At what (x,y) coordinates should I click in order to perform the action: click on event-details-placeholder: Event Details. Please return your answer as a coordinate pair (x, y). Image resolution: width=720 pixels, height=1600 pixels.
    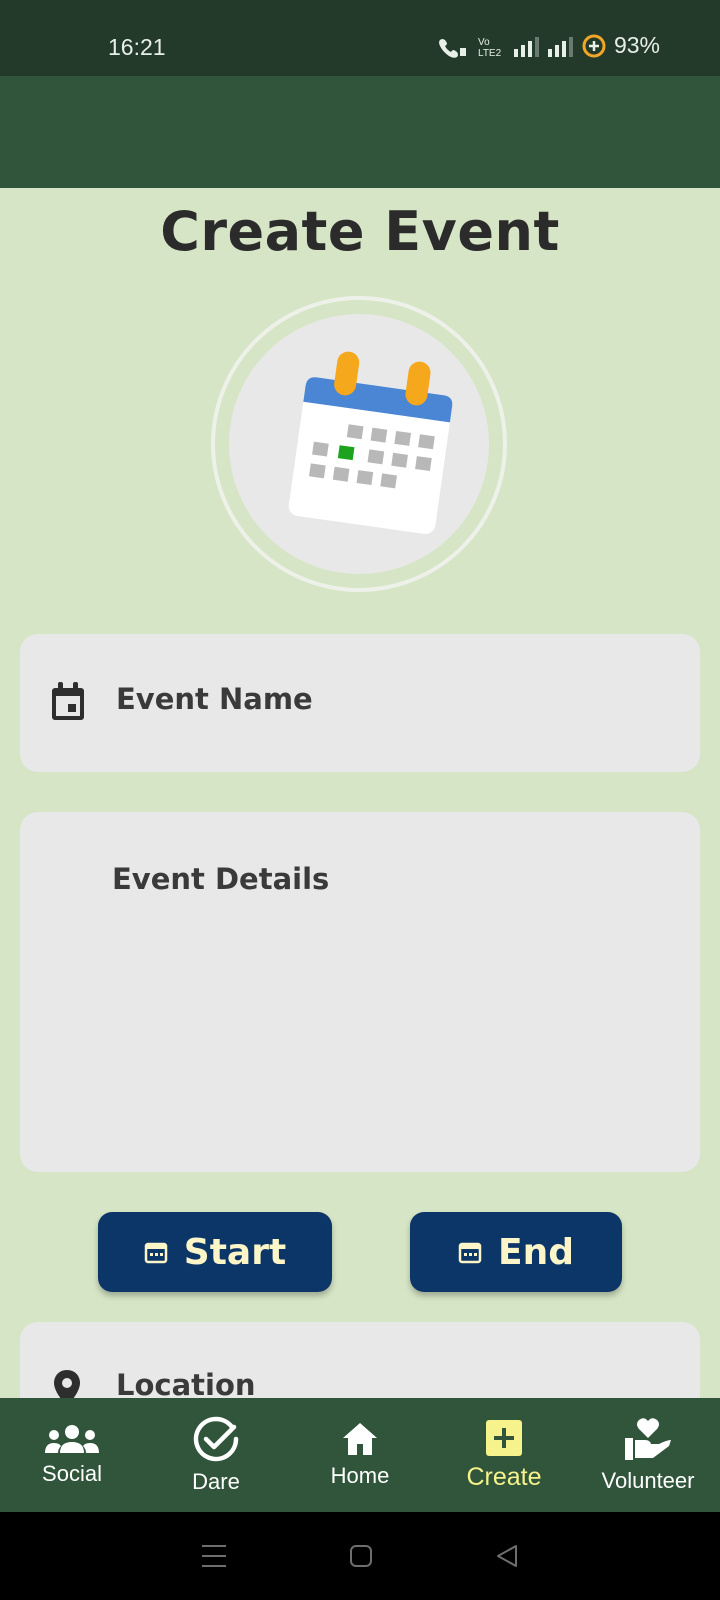
    Looking at the image, I should click on (221, 879).